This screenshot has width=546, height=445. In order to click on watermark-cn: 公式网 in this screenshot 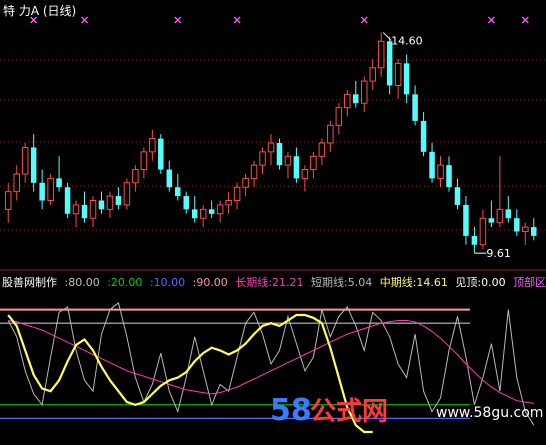, I will do `click(349, 412)`.